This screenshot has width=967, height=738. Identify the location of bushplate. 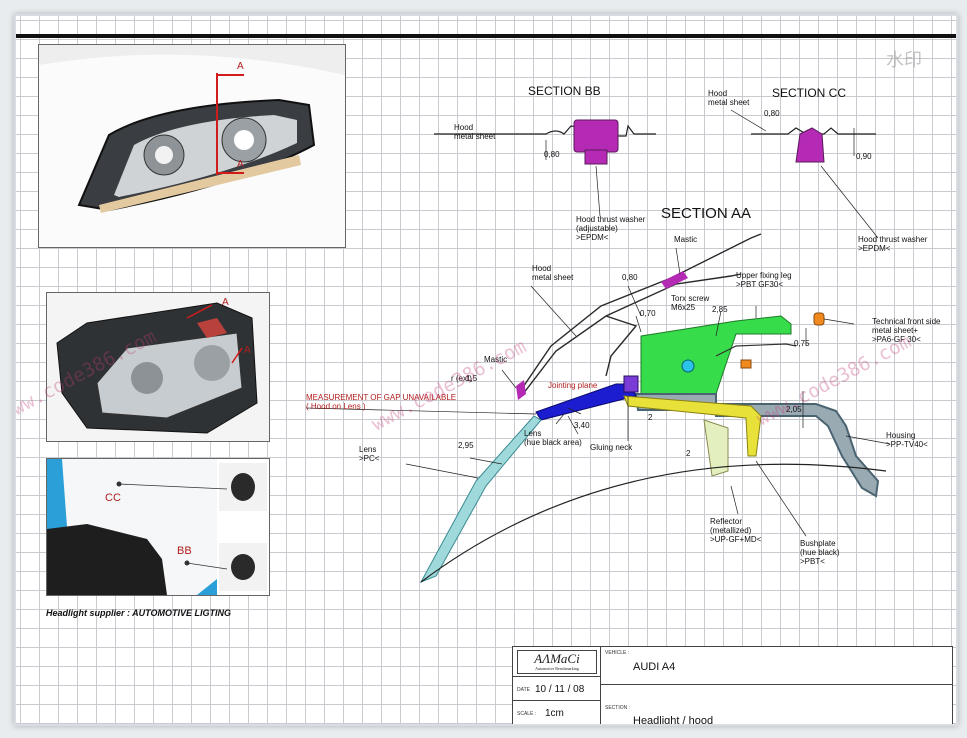
(692, 426).